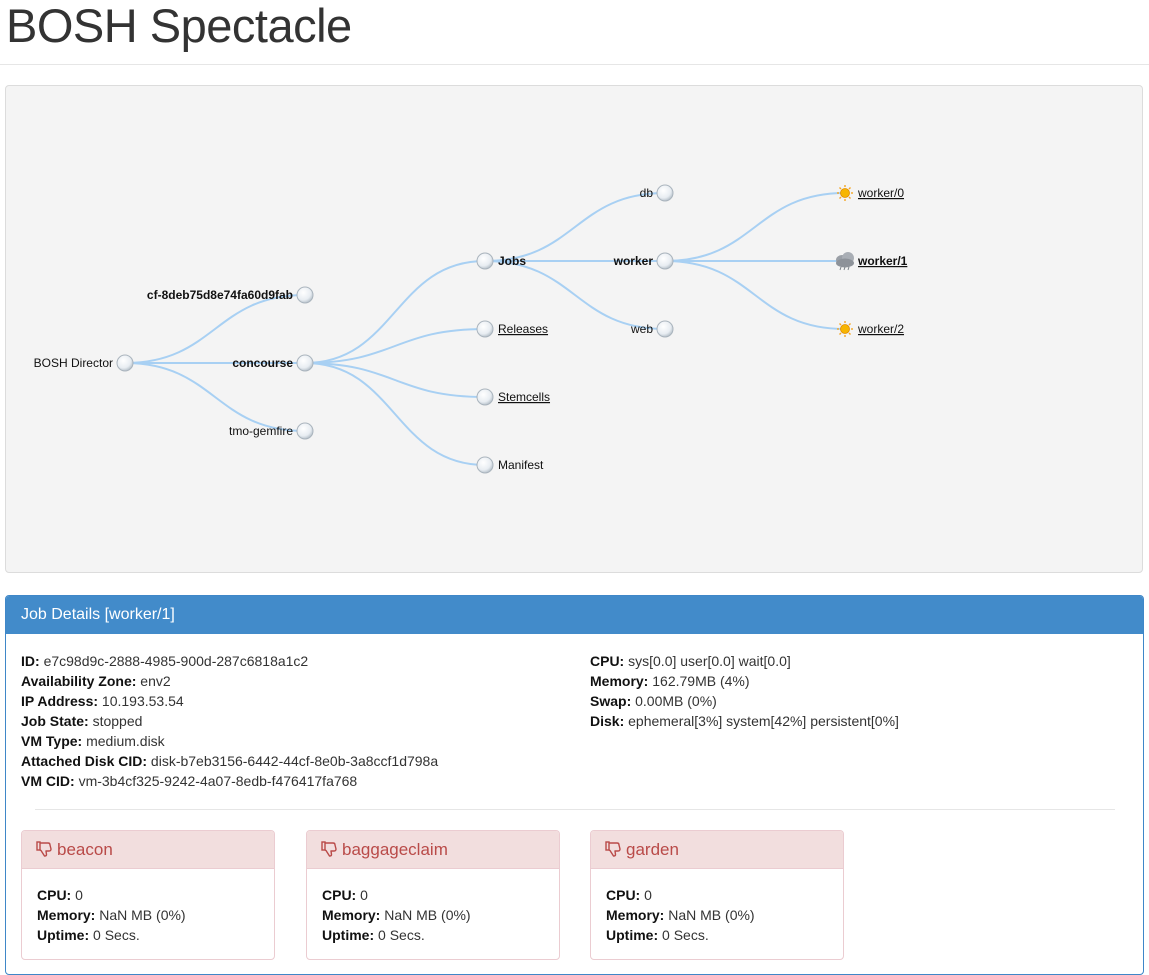  Describe the element at coordinates (607, 661) in the screenshot. I see `detail-label: CPU:` at that location.